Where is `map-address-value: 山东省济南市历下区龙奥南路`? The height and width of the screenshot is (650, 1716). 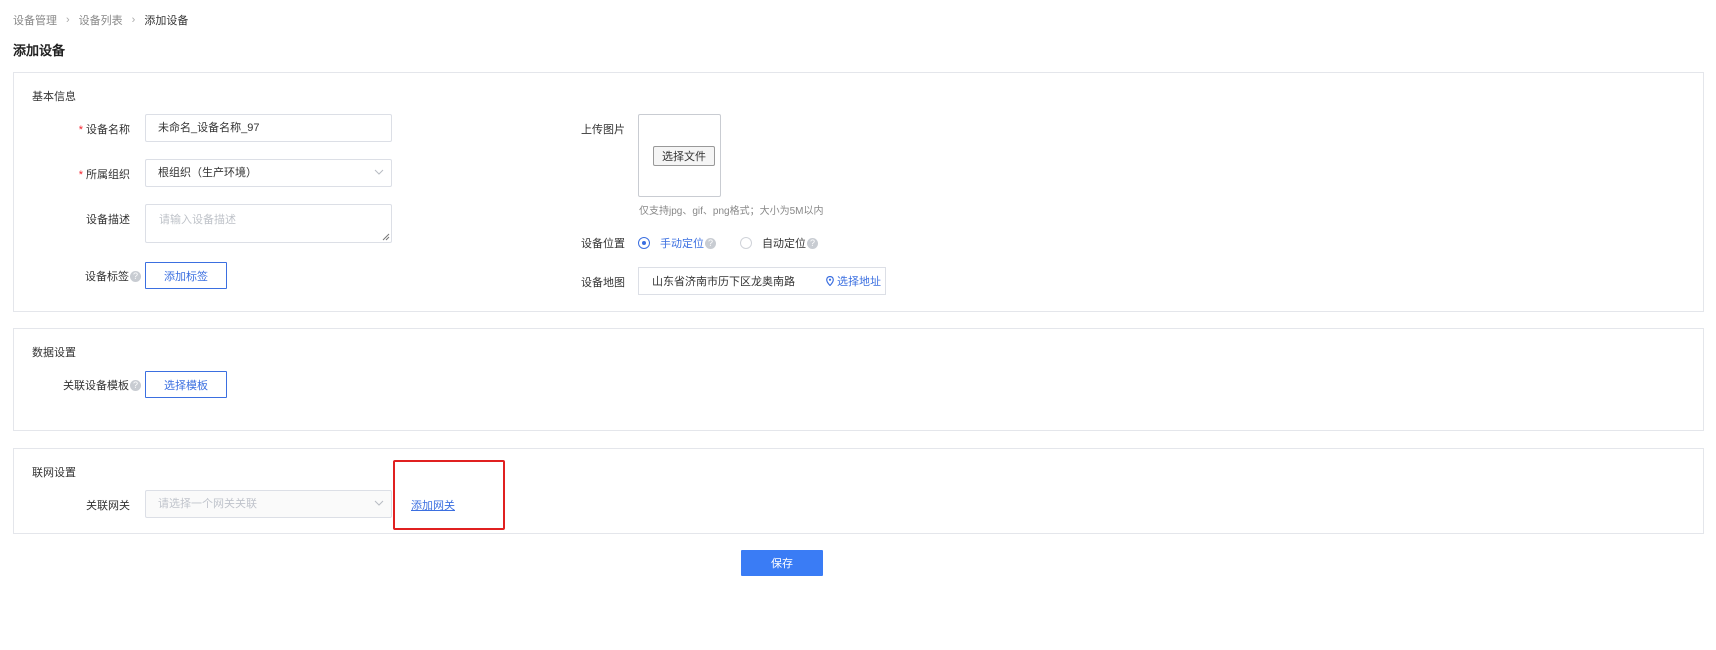 map-address-value: 山东省济南市历下区龙奥南路 is located at coordinates (723, 282).